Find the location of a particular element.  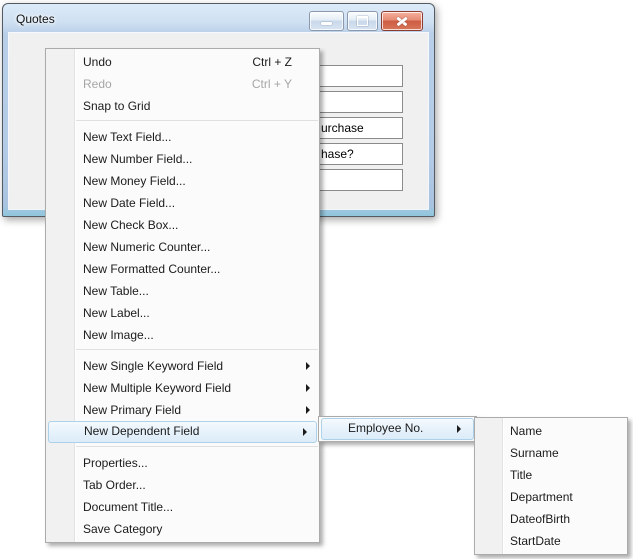

dependent-field-submenu: Employee No. is located at coordinates (397, 429).